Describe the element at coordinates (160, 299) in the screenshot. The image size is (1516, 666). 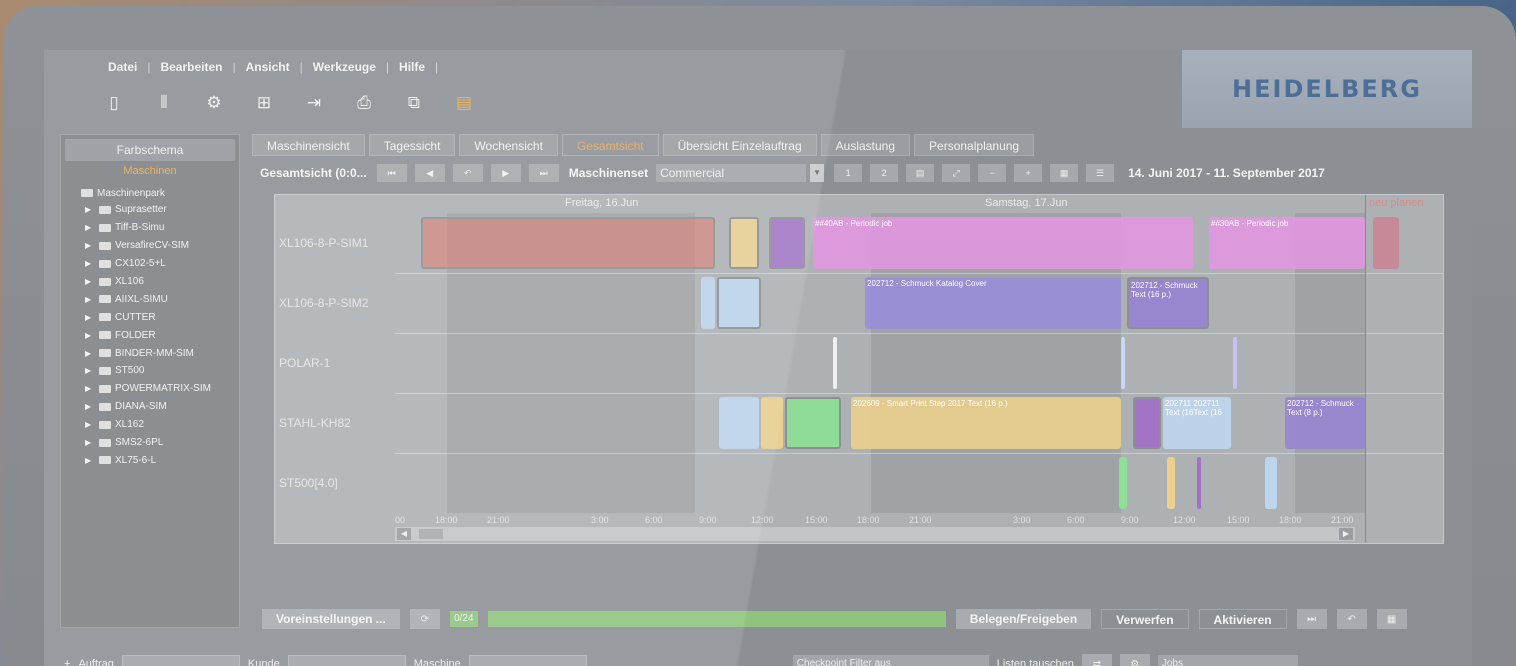
I see `tree-item: ▶ AIIXL-SIMU` at that location.